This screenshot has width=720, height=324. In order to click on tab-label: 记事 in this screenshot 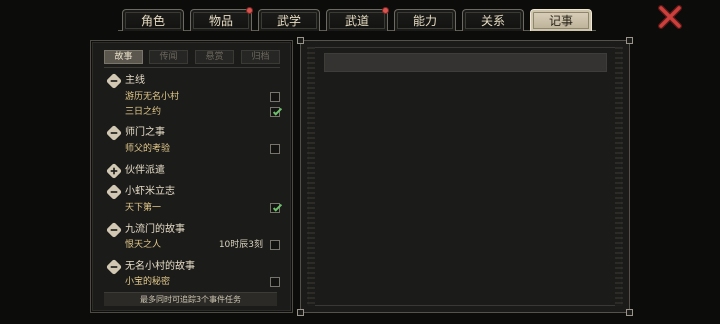, I will do `click(560, 21)`.